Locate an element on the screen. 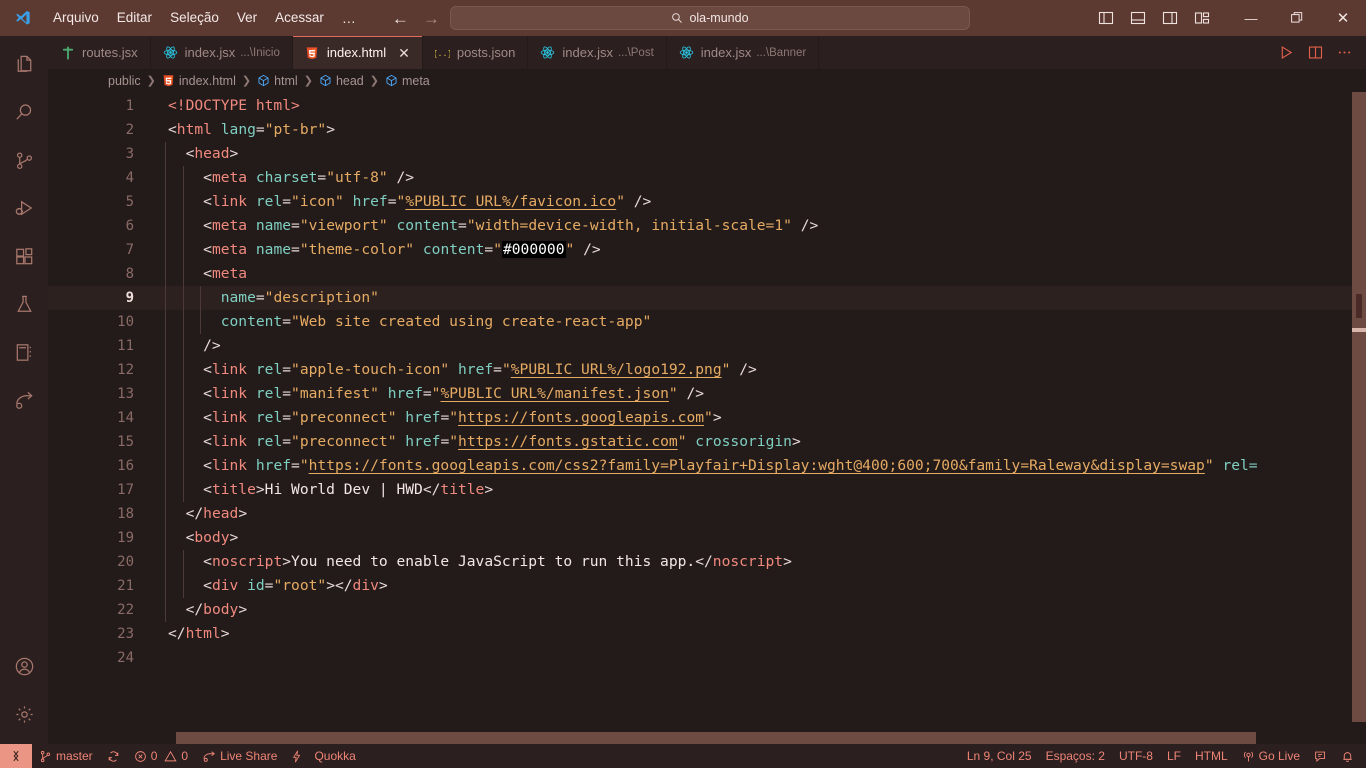 The image size is (1366, 768). status-indentation: Espaços: 2 is located at coordinates (1075, 756).